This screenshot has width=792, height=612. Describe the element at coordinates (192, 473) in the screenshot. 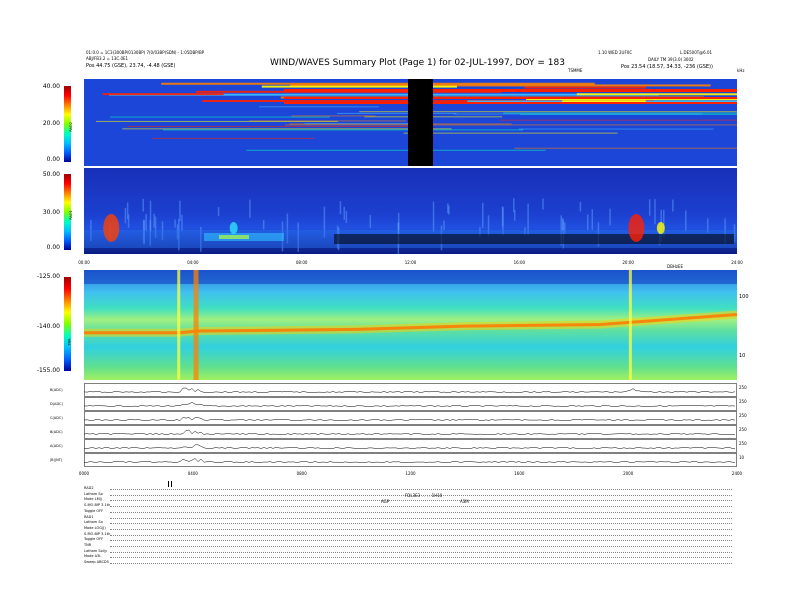

I see `bottom-axis-label: 0400` at that location.